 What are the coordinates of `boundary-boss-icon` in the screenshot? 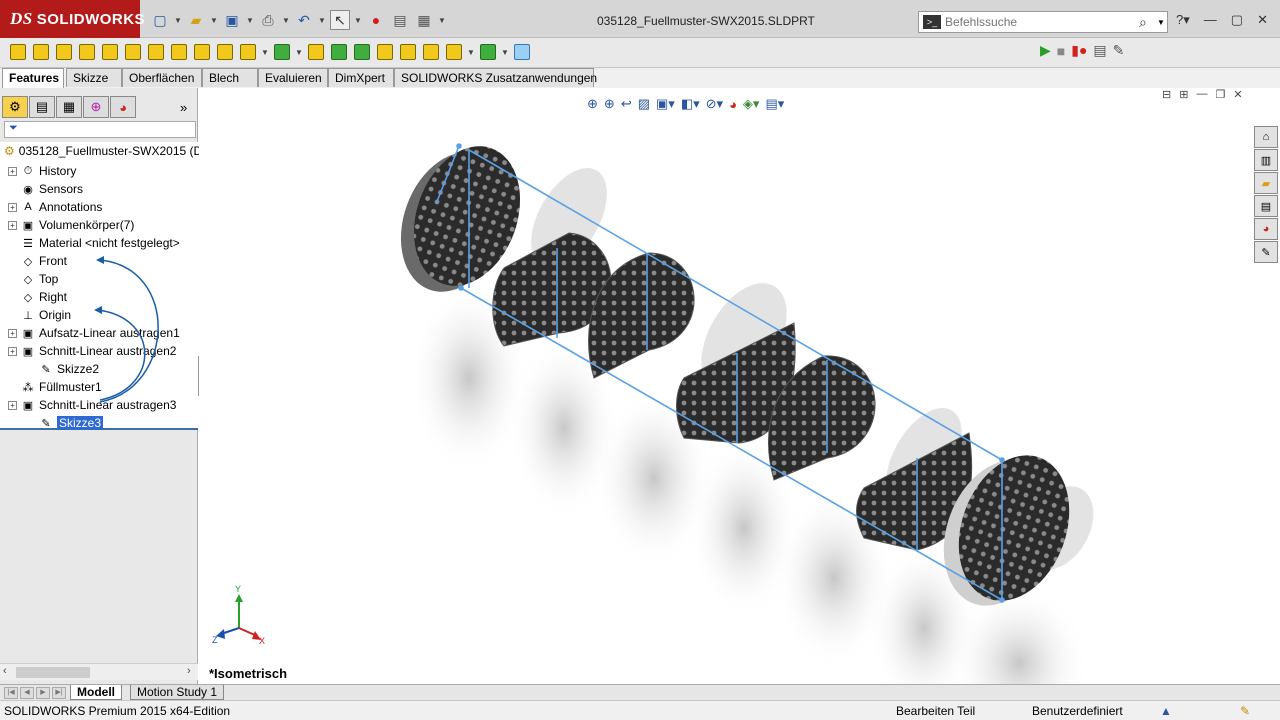 It's located at (110, 52).